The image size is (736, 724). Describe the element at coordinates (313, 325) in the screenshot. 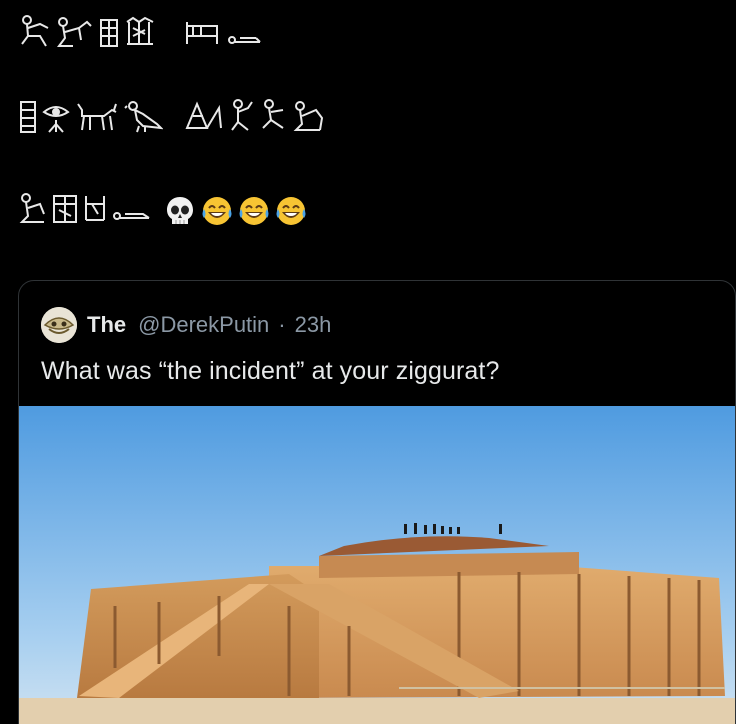

I see `post-time: 23h` at that location.